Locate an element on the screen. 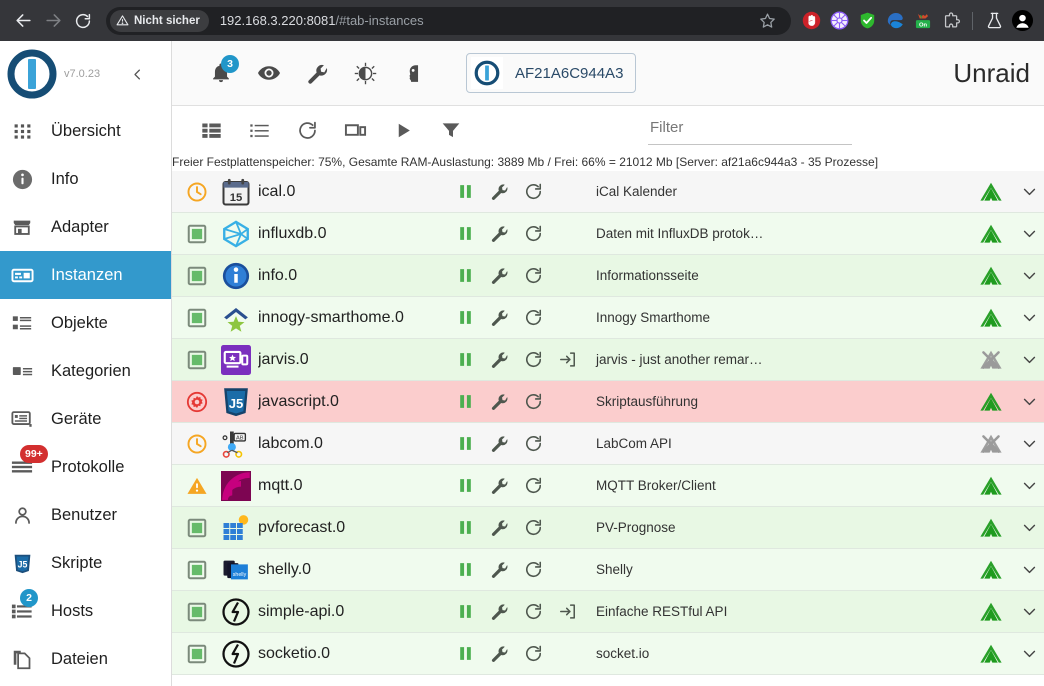 The width and height of the screenshot is (1044, 686). edge-extension-icon is located at coordinates (895, 21).